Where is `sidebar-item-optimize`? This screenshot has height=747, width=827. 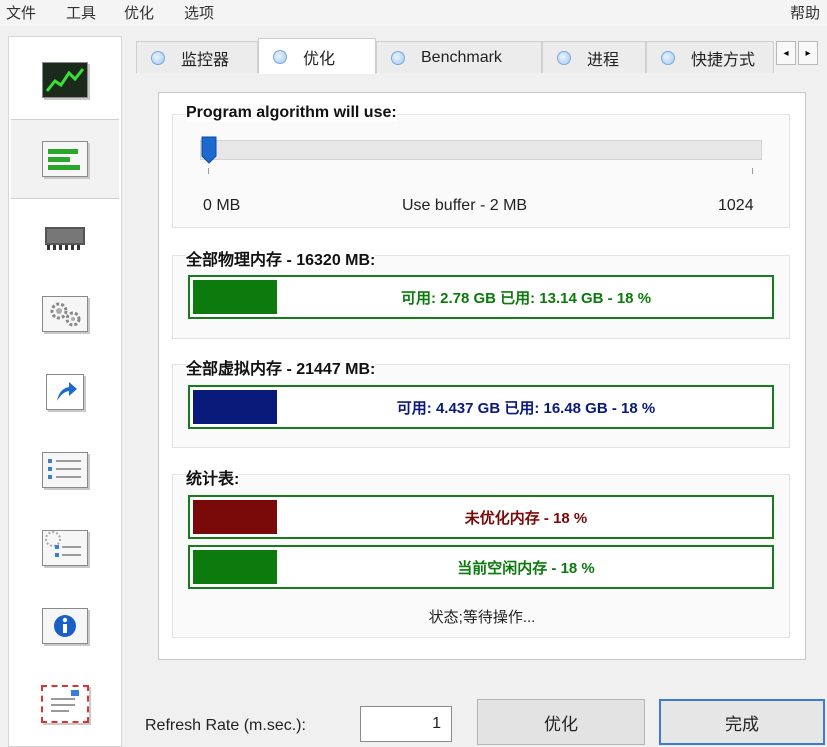 sidebar-item-optimize is located at coordinates (65, 159).